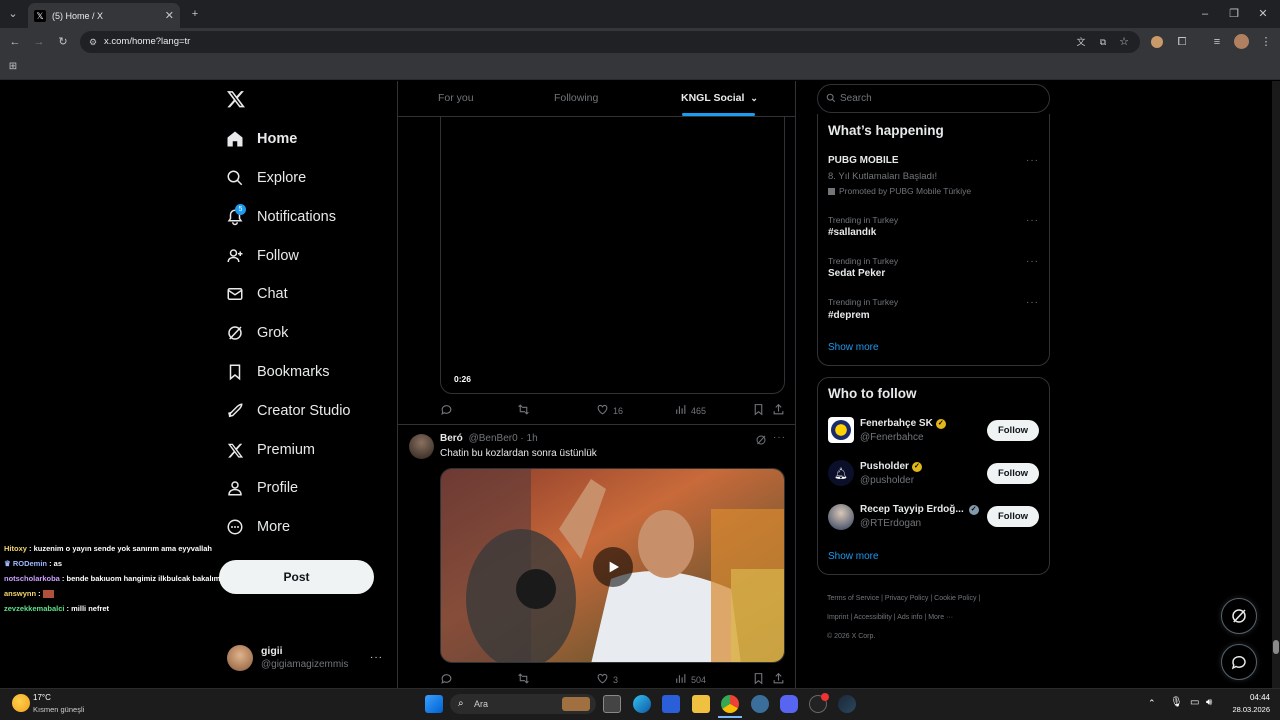  I want to click on clock-time: 04:44, so click(1251, 697).